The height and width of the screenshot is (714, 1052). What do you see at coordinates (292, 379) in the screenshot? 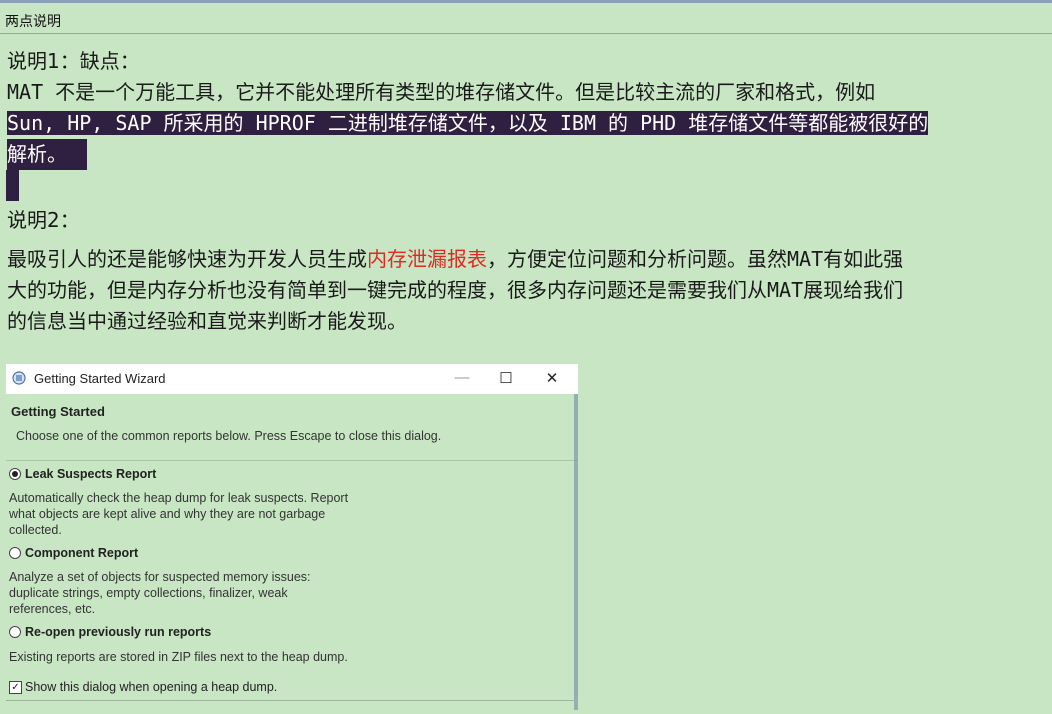
I see `wizard-titlebar: Getting Started Wizard — ☐ ✕` at bounding box center [292, 379].